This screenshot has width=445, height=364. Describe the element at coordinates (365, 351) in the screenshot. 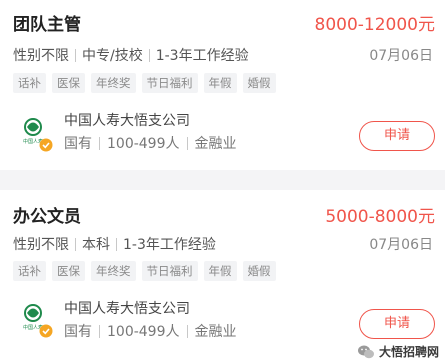

I see `wechat-icon` at that location.